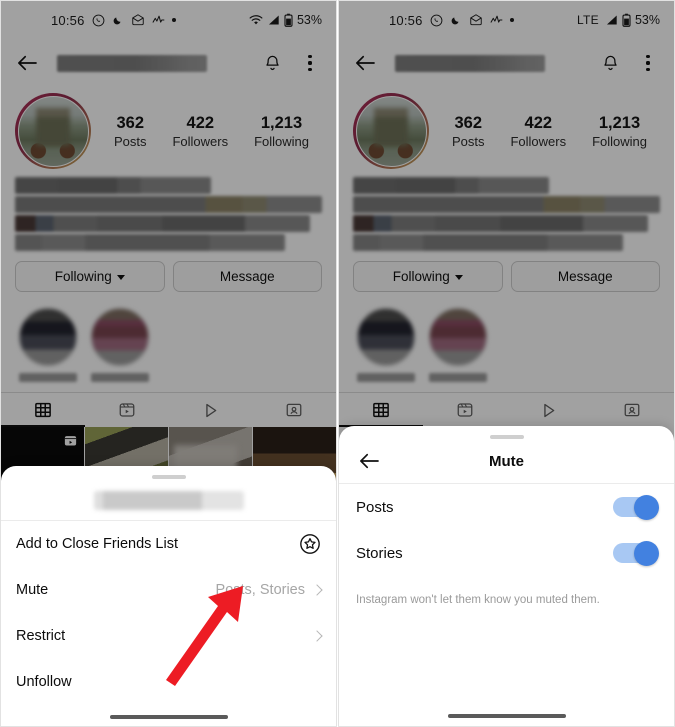 Image resolution: width=675 pixels, height=727 pixels. Describe the element at coordinates (44, 682) in the screenshot. I see `menu-item-label: Unfollow` at that location.